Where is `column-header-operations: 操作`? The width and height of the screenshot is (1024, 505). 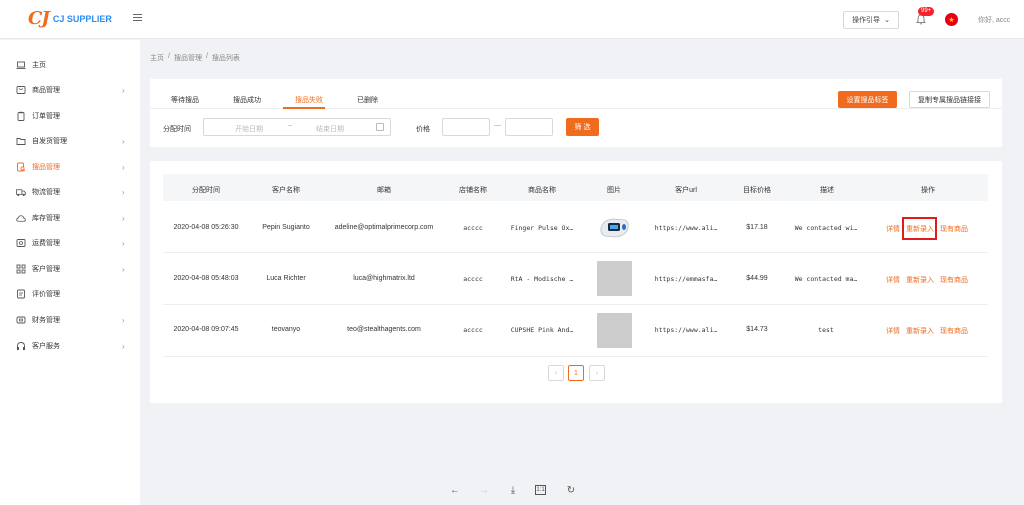 column-header-operations: 操作 is located at coordinates (928, 190).